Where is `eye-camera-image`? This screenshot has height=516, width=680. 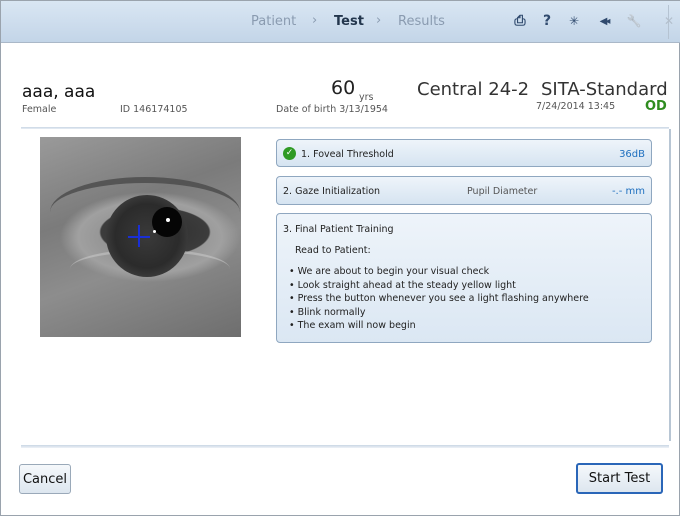 eye-camera-image is located at coordinates (140, 237).